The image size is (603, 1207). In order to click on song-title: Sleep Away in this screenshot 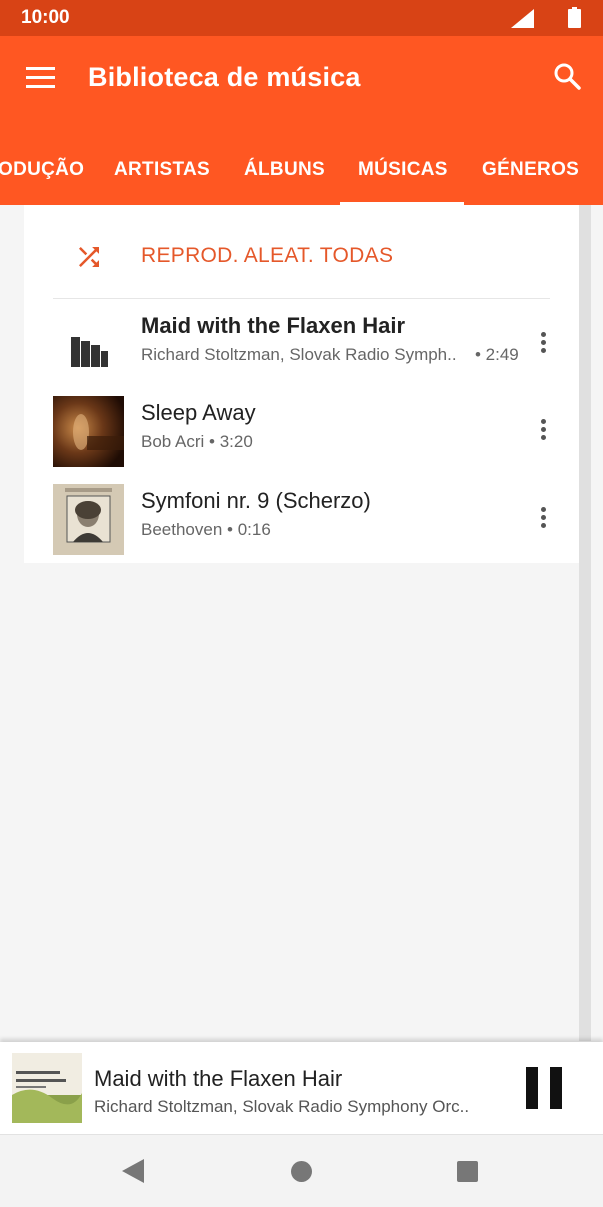, I will do `click(198, 412)`.